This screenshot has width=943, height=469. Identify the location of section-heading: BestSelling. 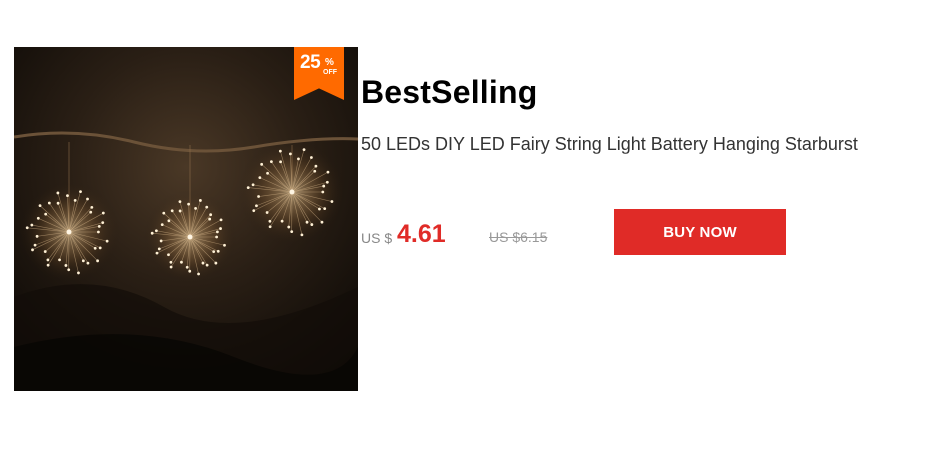
(449, 92).